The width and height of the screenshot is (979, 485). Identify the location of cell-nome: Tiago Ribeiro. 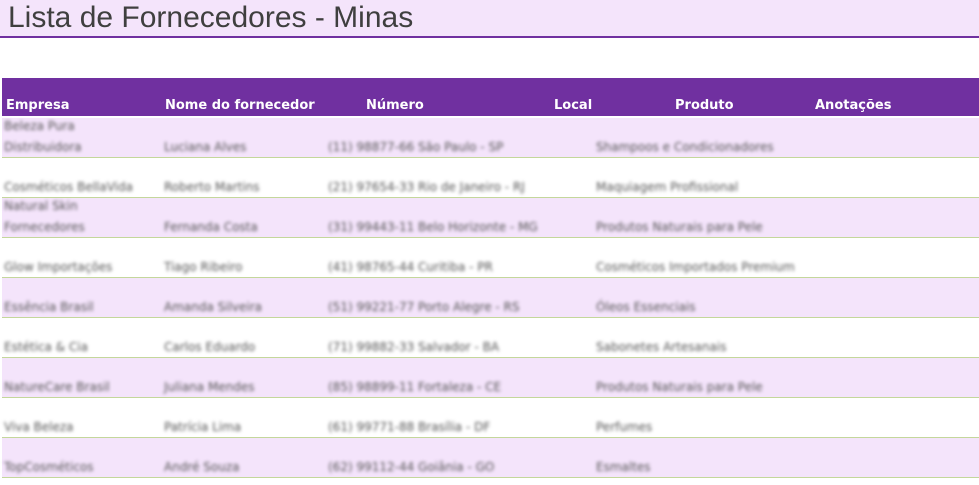
(203, 267).